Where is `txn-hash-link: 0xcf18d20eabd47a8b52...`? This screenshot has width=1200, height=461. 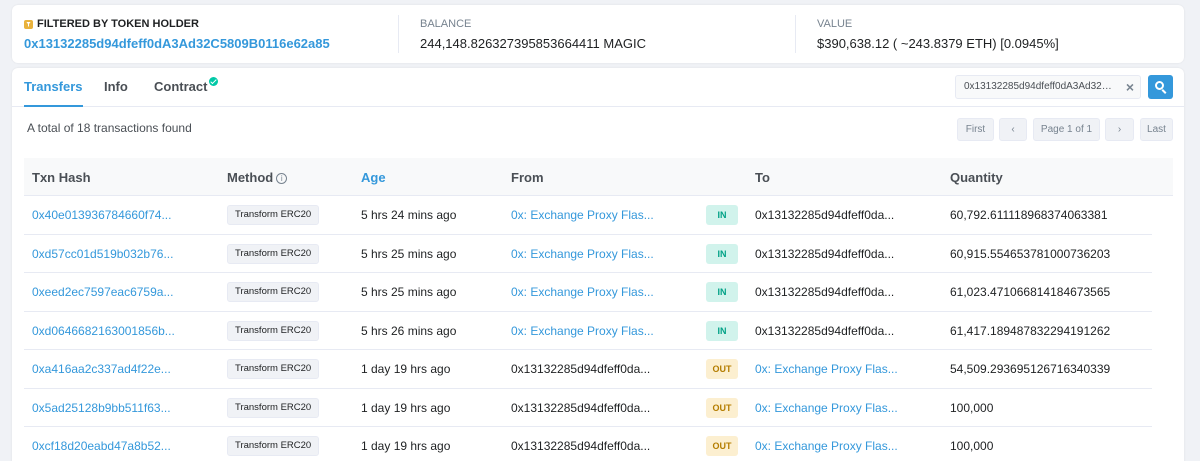 txn-hash-link: 0xcf18d20eabd47a8b52... is located at coordinates (107, 446).